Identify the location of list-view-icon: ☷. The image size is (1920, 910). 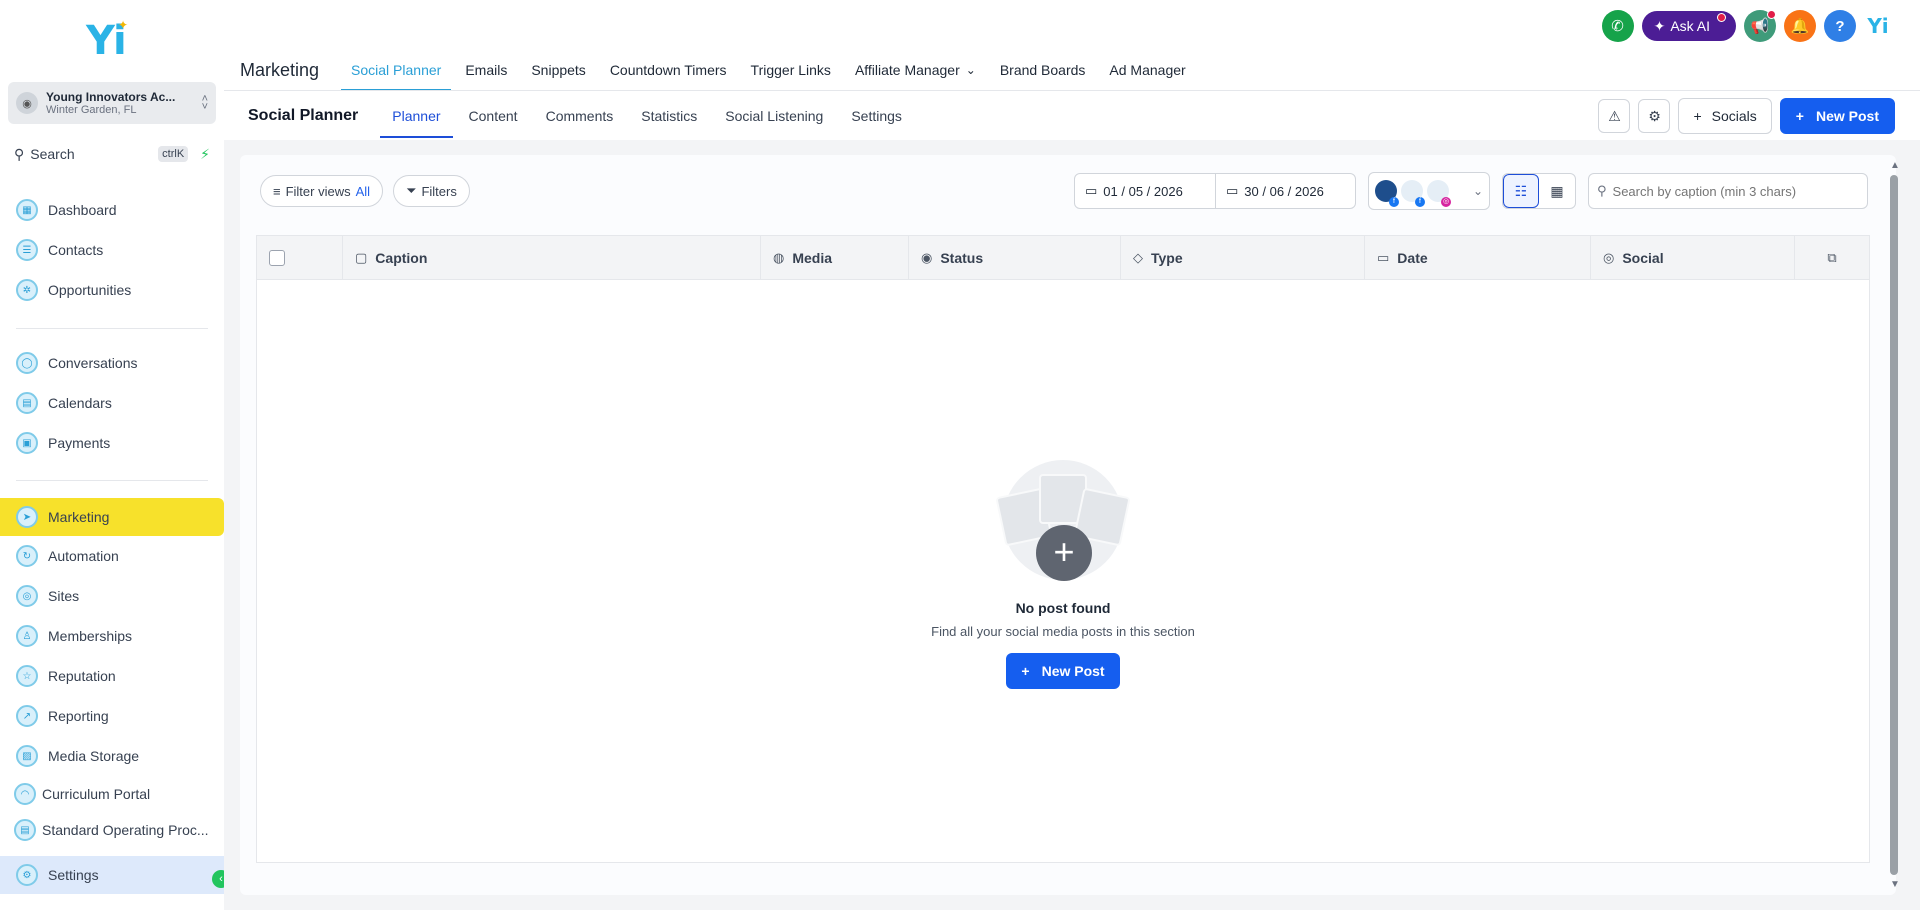
(1521, 191).